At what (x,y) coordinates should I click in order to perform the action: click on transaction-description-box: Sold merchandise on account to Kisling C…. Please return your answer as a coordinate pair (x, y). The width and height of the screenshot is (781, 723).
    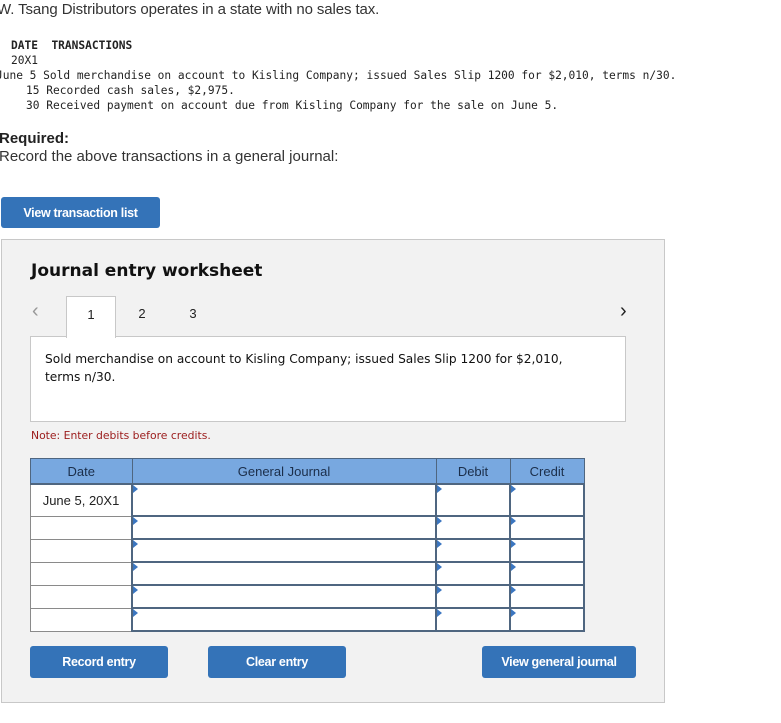
    Looking at the image, I should click on (328, 379).